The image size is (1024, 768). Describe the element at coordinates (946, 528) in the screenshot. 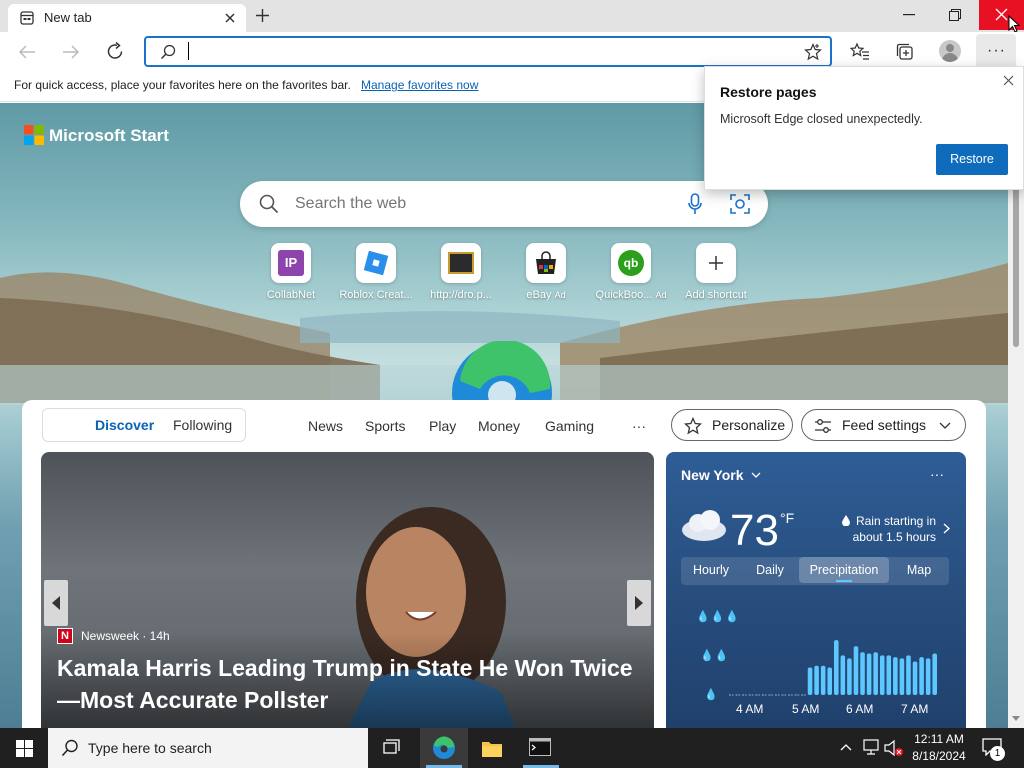

I see `chevron-right-icon` at that location.